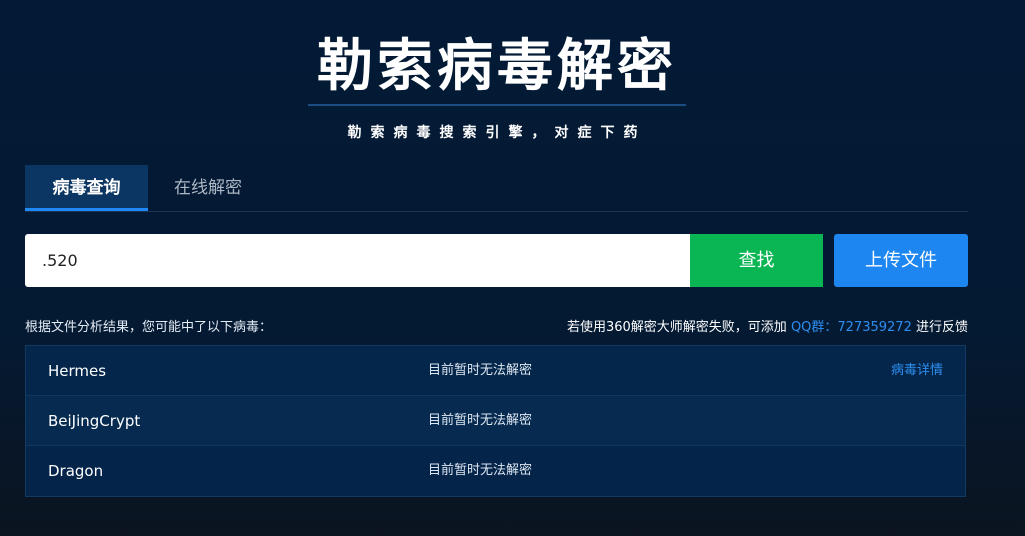 Image resolution: width=1025 pixels, height=536 pixels. I want to click on table-row: Hermes 目前暂时无法解密 病毒详情, so click(495, 371).